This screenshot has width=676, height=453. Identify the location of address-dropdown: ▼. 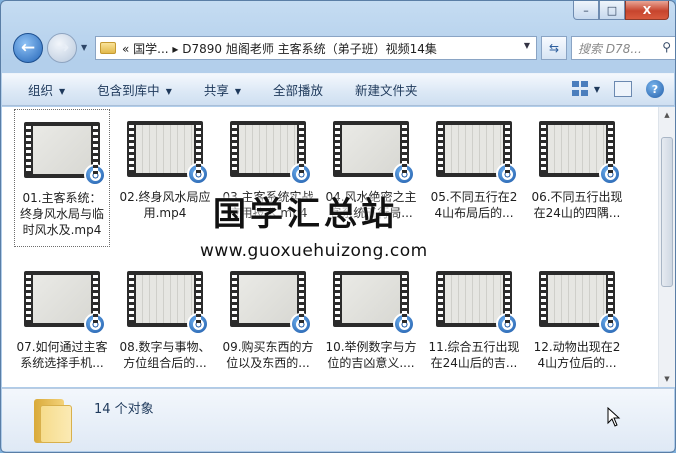
(527, 45).